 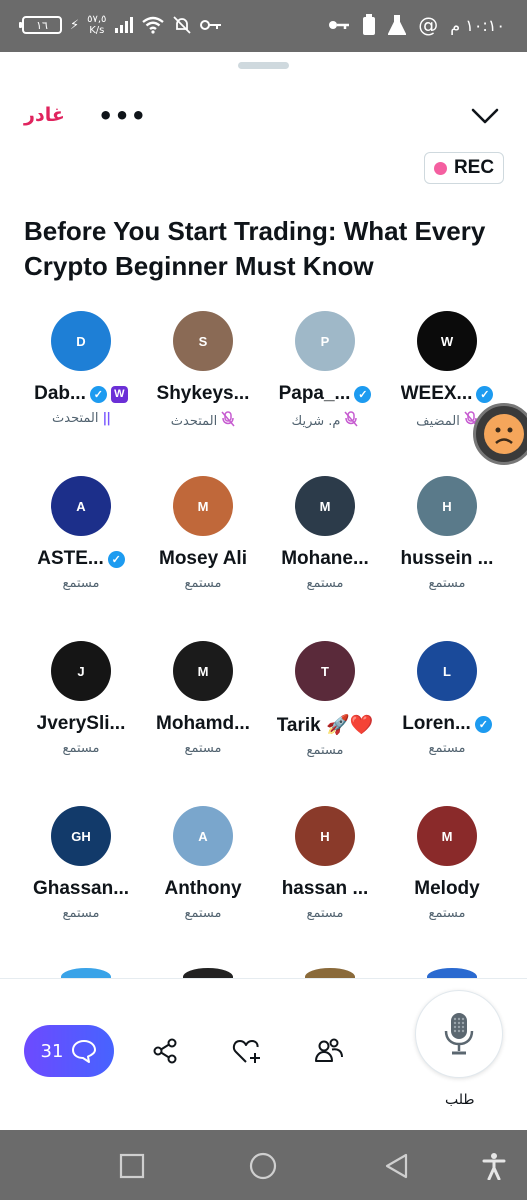 What do you see at coordinates (447, 712) in the screenshot?
I see `participant-item: L Loren... ✓ مستمع` at bounding box center [447, 712].